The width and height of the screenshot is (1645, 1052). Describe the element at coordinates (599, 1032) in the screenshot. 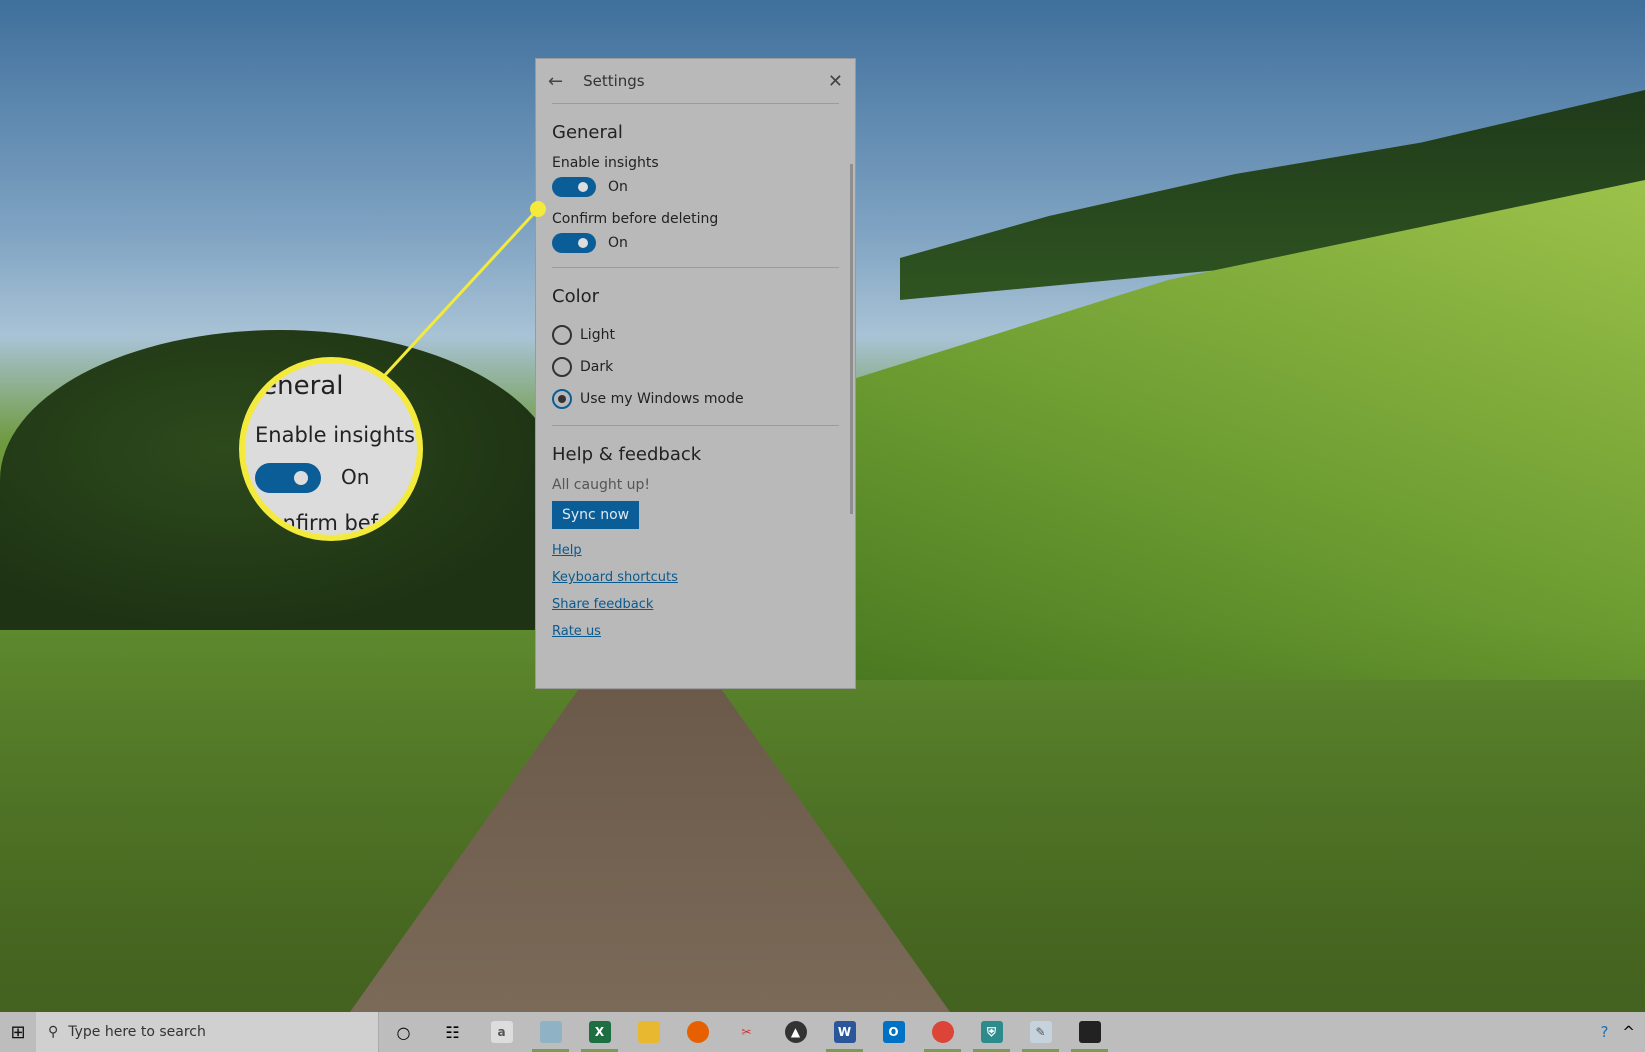

I see `excel-icon: X` at that location.